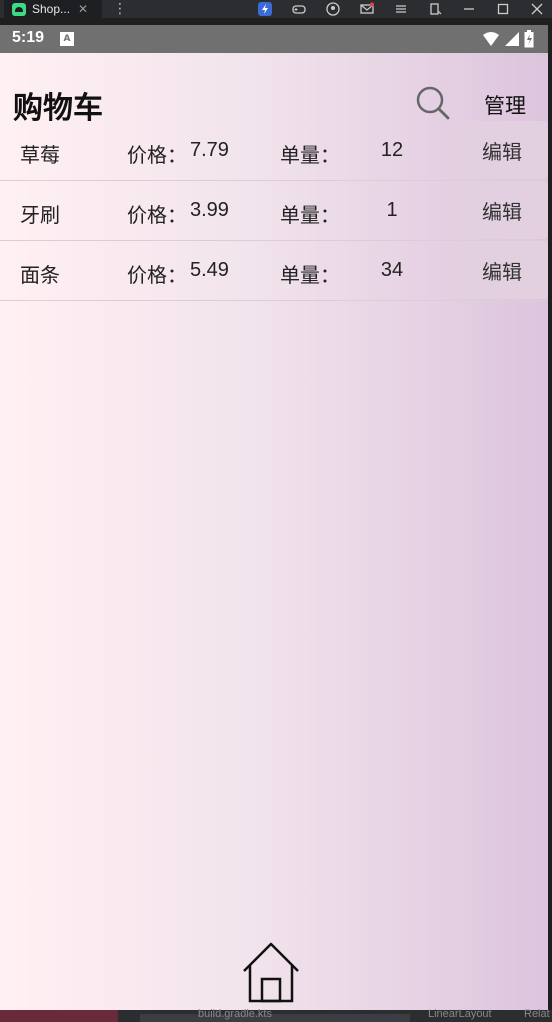 This screenshot has height=1022, width=552. Describe the element at coordinates (367, 9) in the screenshot. I see `mail-icon` at that location.